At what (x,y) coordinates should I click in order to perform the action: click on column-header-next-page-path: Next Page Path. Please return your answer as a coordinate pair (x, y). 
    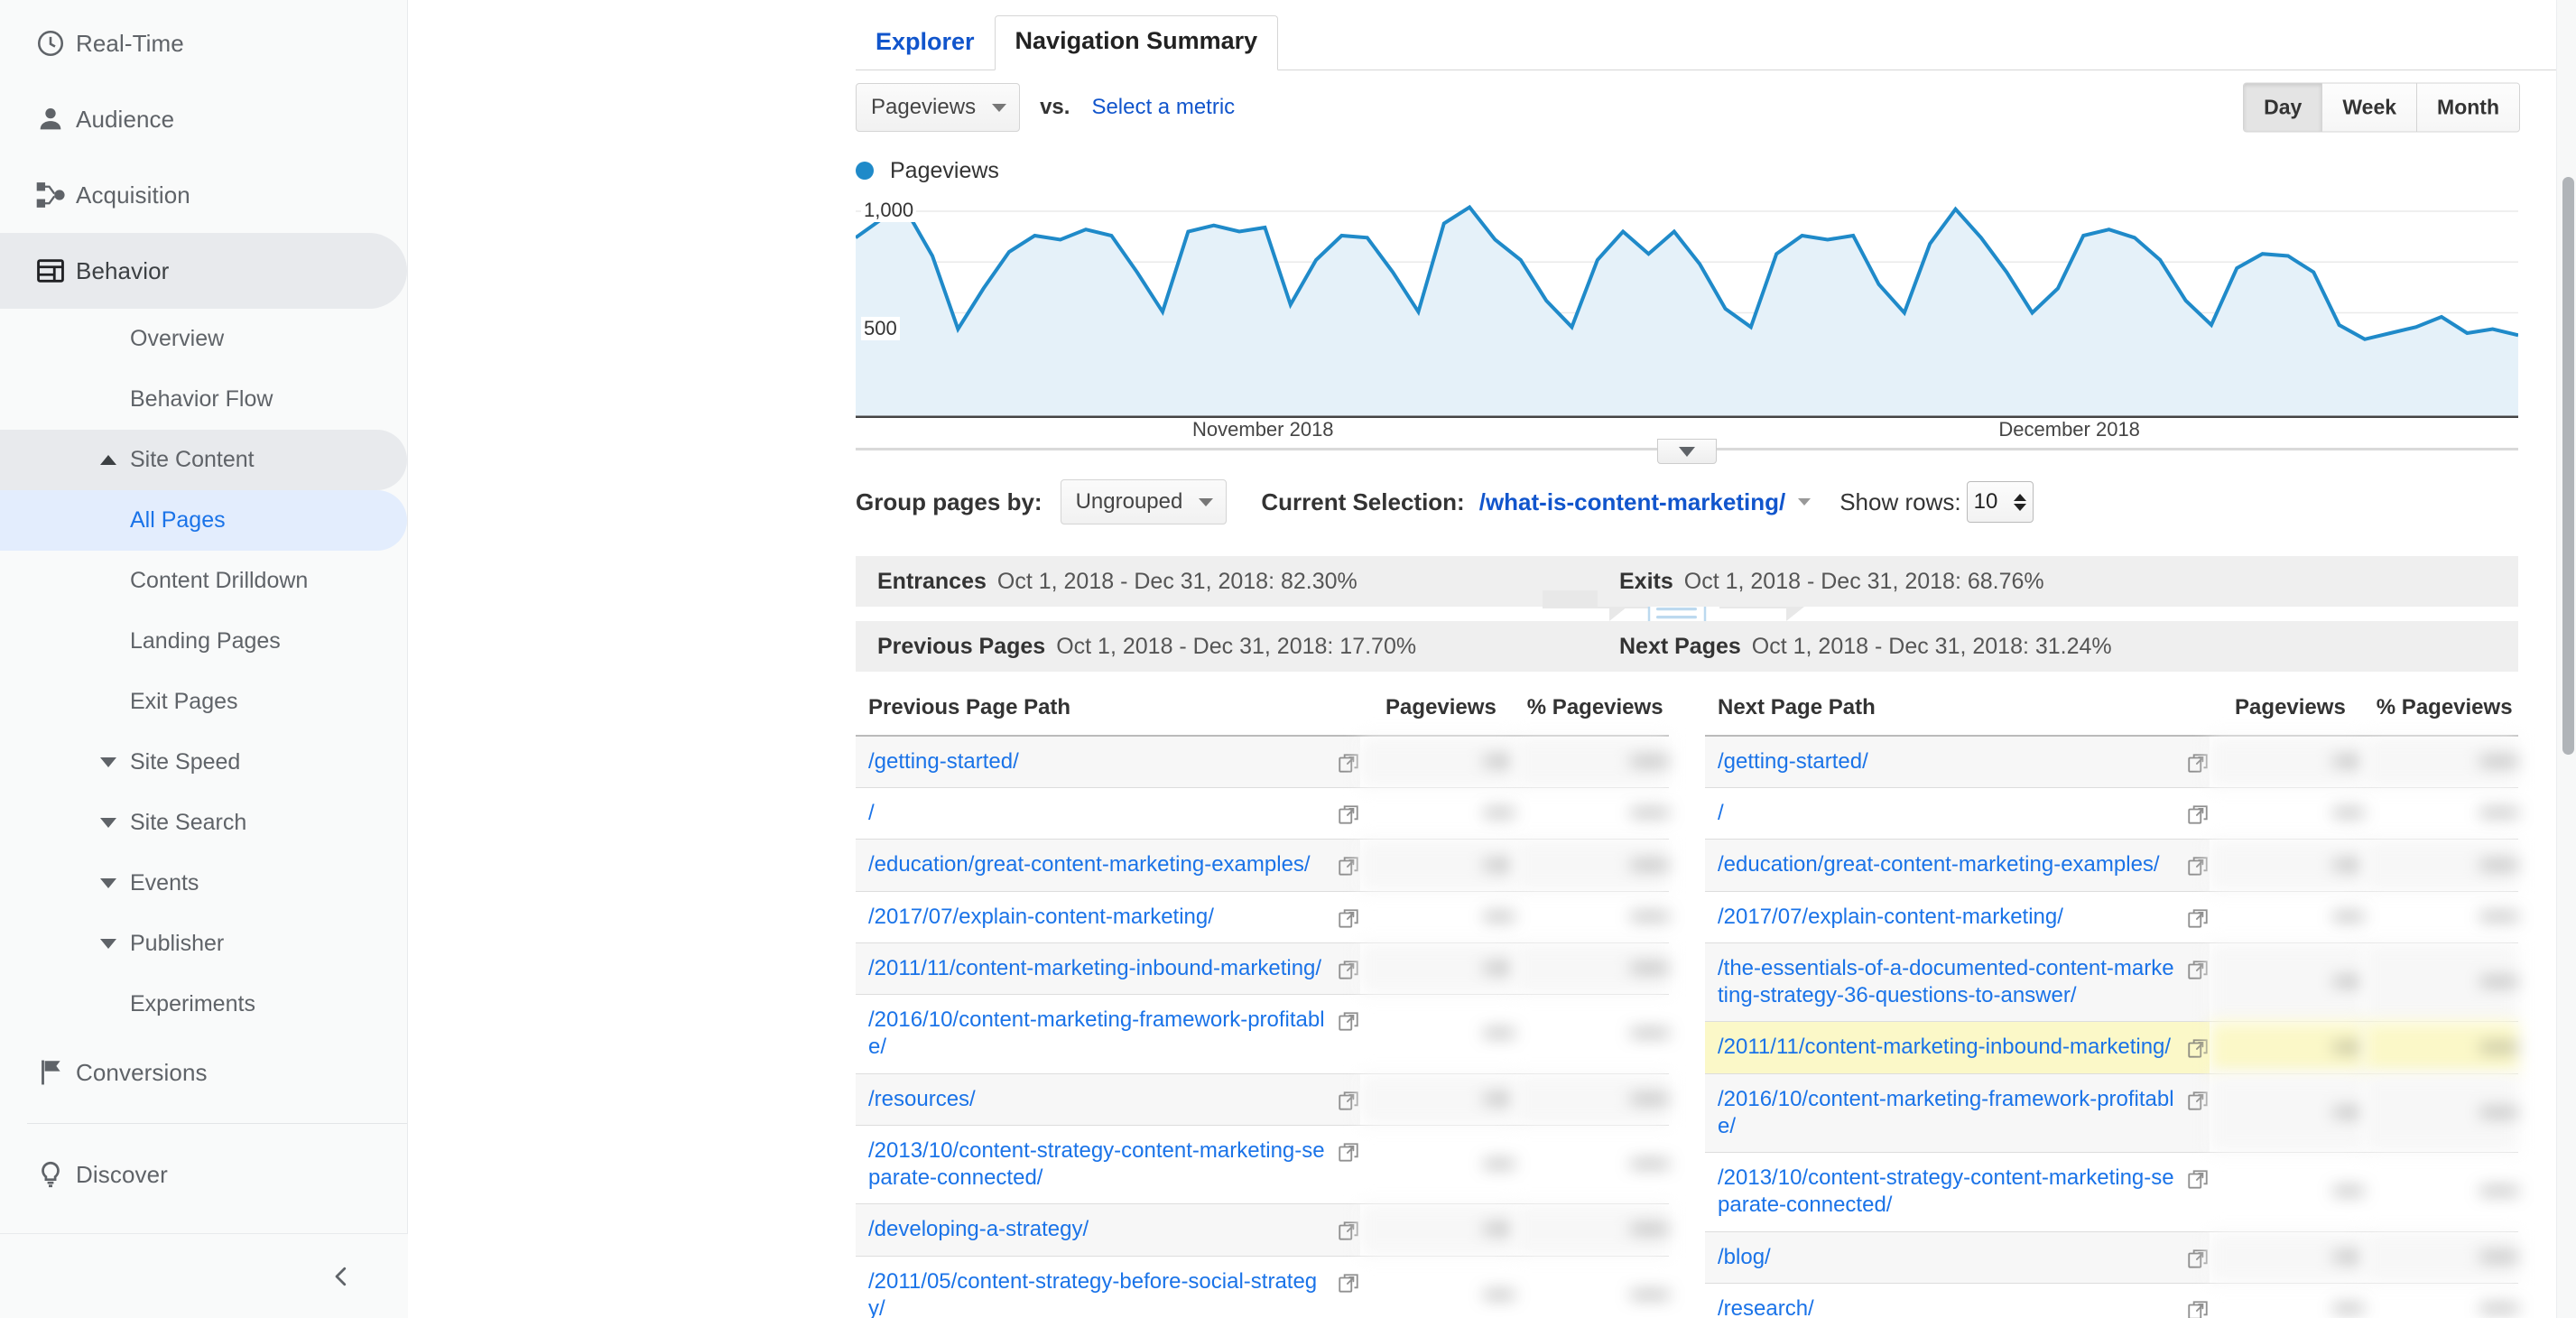
    Looking at the image, I should click on (1958, 716).